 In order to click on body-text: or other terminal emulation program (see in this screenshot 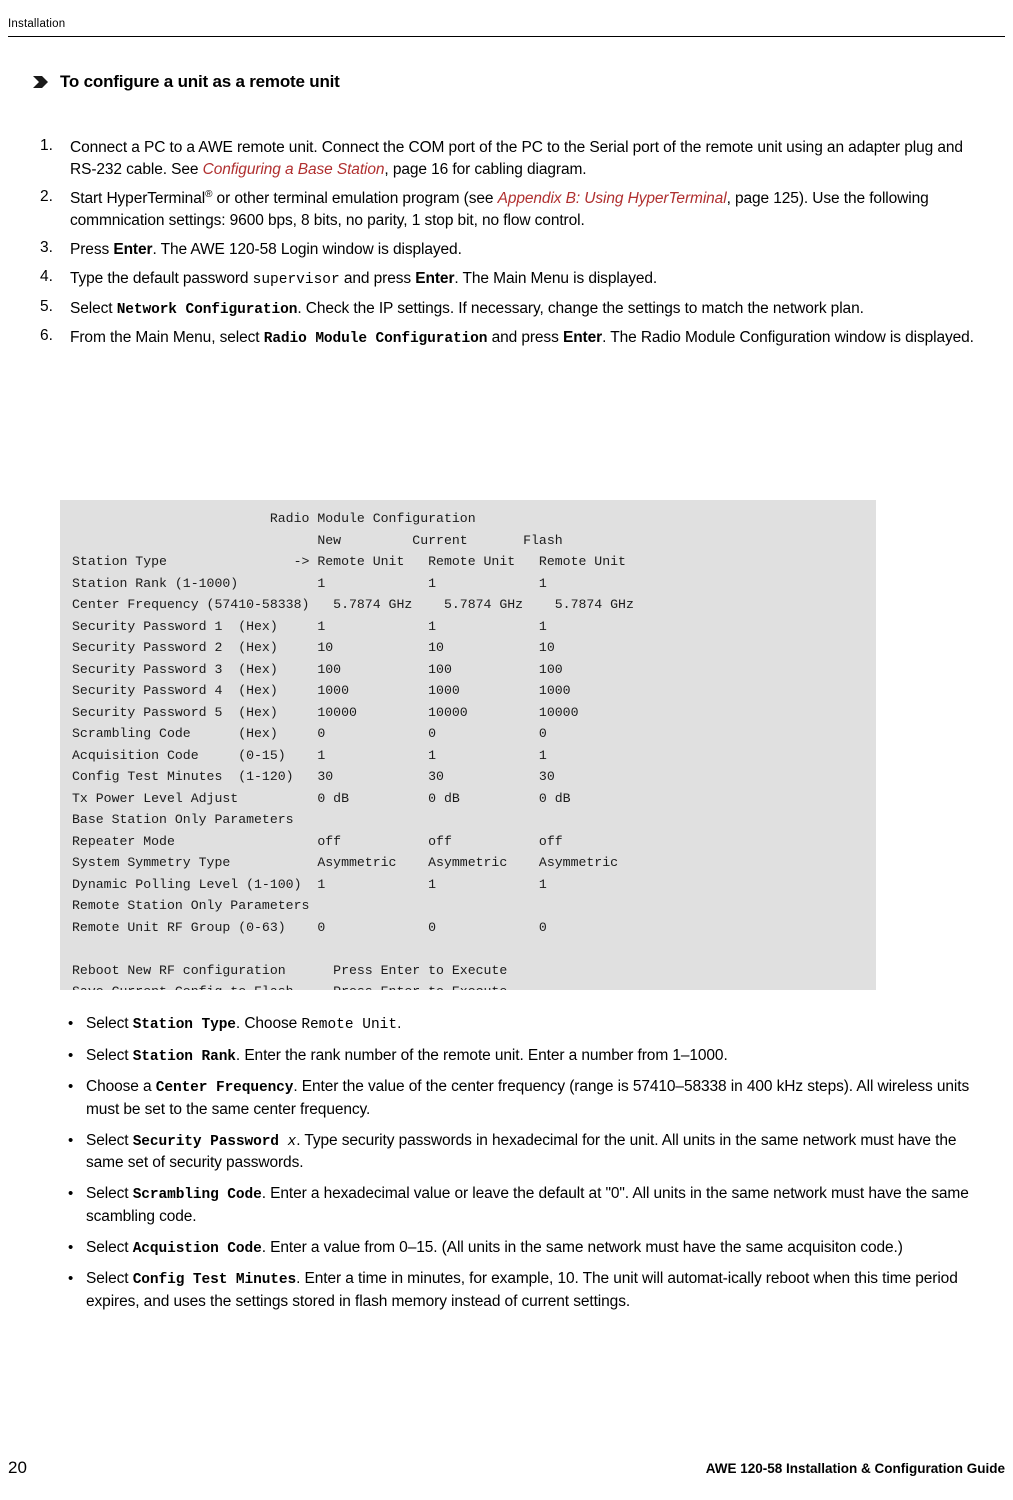, I will do `click(355, 199)`.